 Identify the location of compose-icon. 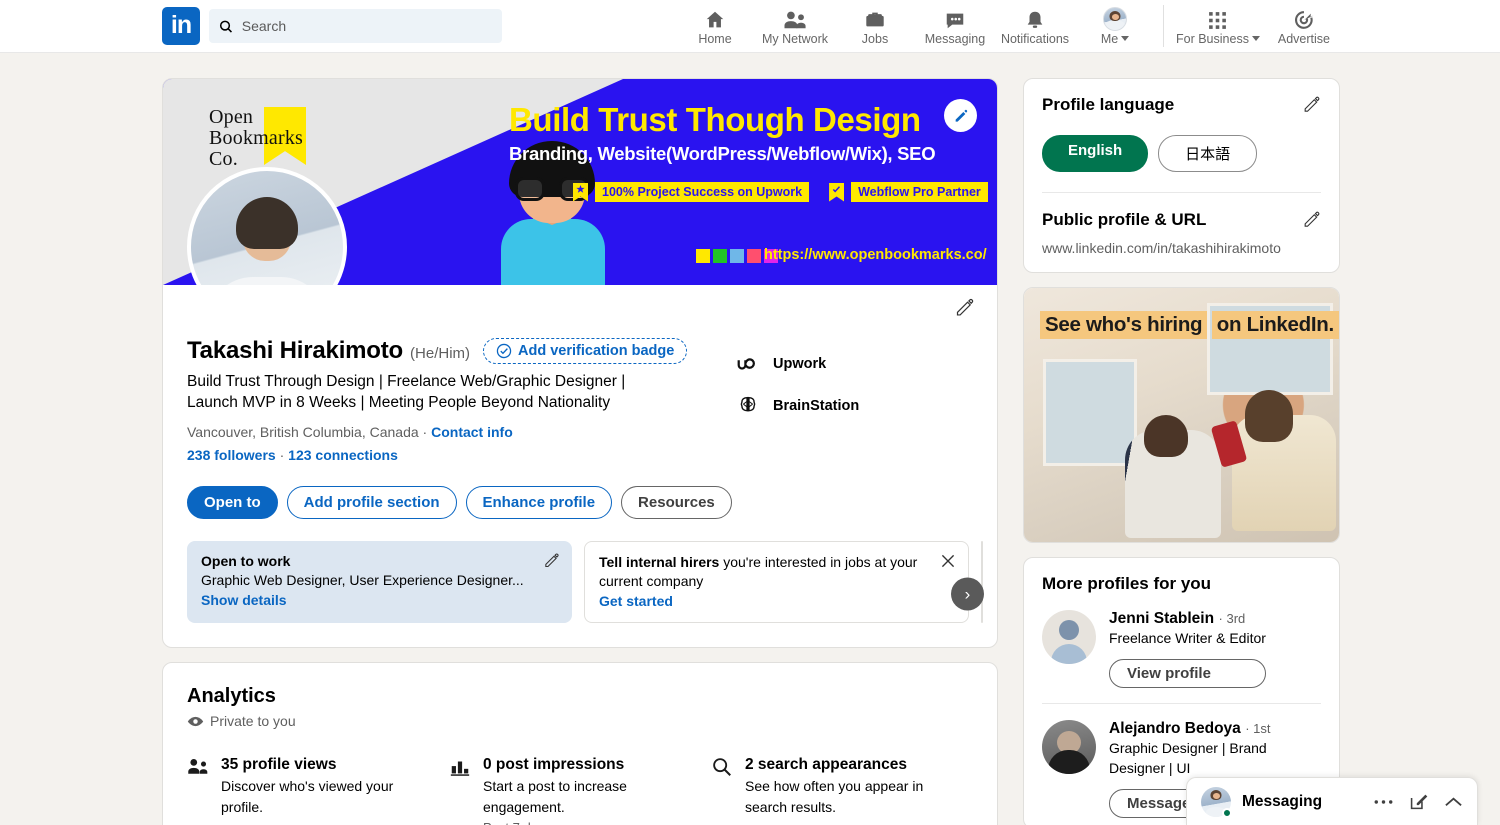
(1418, 801).